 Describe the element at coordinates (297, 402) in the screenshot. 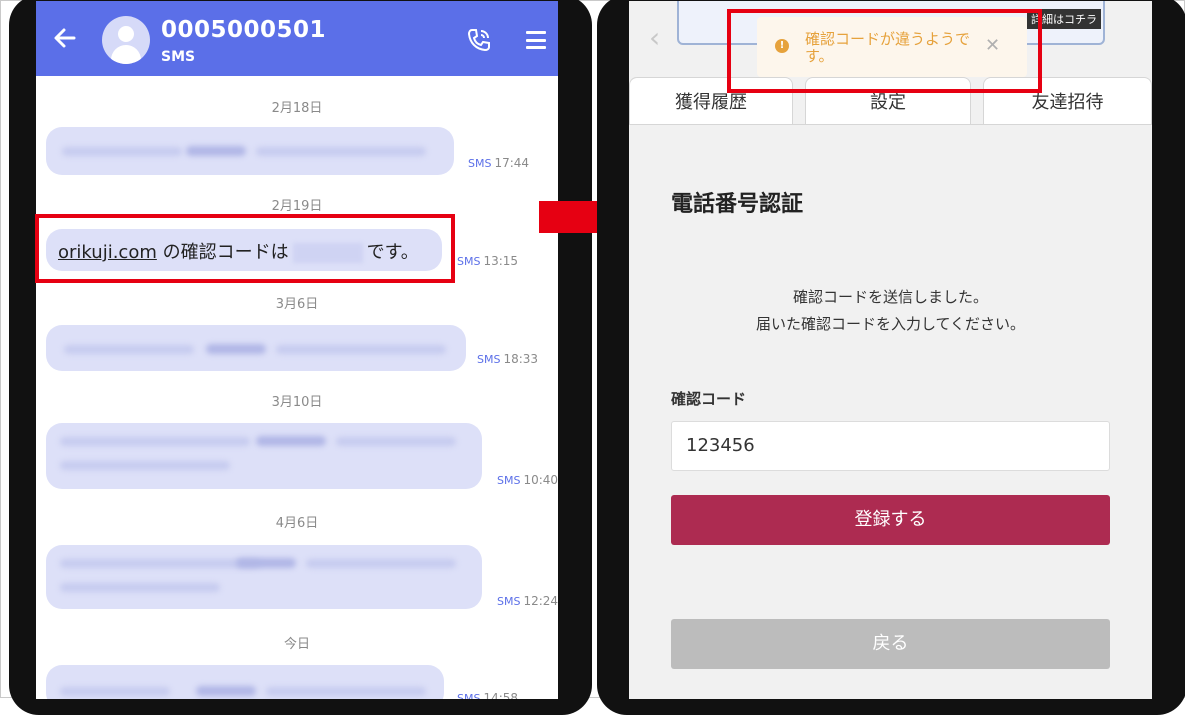

I see `date-label: 3月10日` at that location.